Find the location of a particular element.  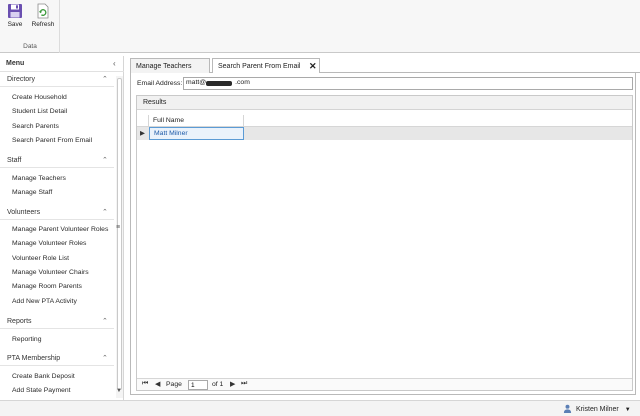

sidebar-item-manage-staff: Manage Staff is located at coordinates (32, 192).